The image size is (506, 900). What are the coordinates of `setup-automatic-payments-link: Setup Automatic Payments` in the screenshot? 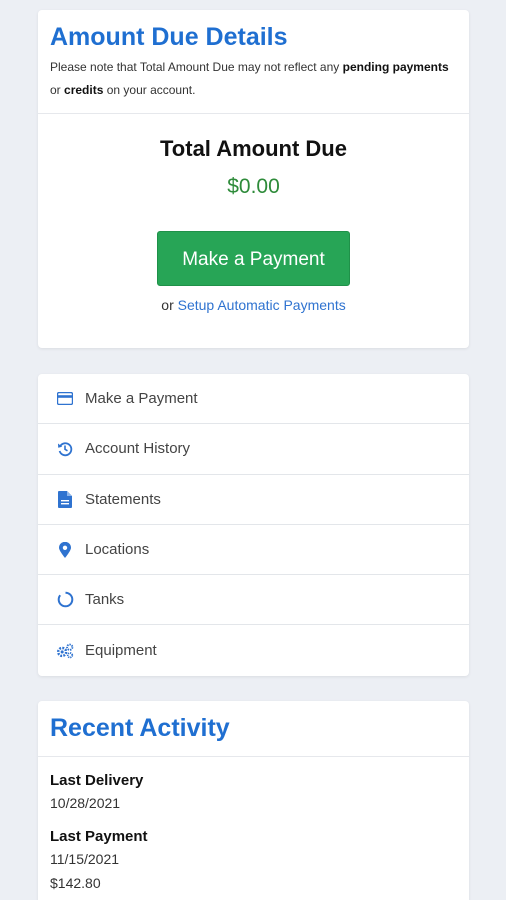 It's located at (262, 305).